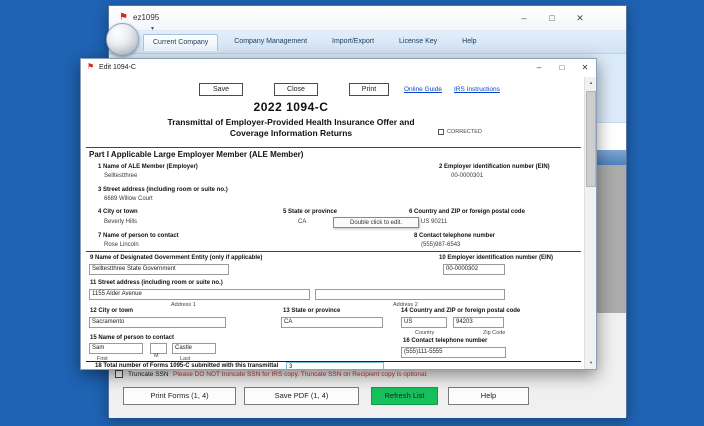 The width and height of the screenshot is (704, 426). Describe the element at coordinates (467, 212) in the screenshot. I see `field6-label: 6 Country and ZIP or foreign postal code` at that location.